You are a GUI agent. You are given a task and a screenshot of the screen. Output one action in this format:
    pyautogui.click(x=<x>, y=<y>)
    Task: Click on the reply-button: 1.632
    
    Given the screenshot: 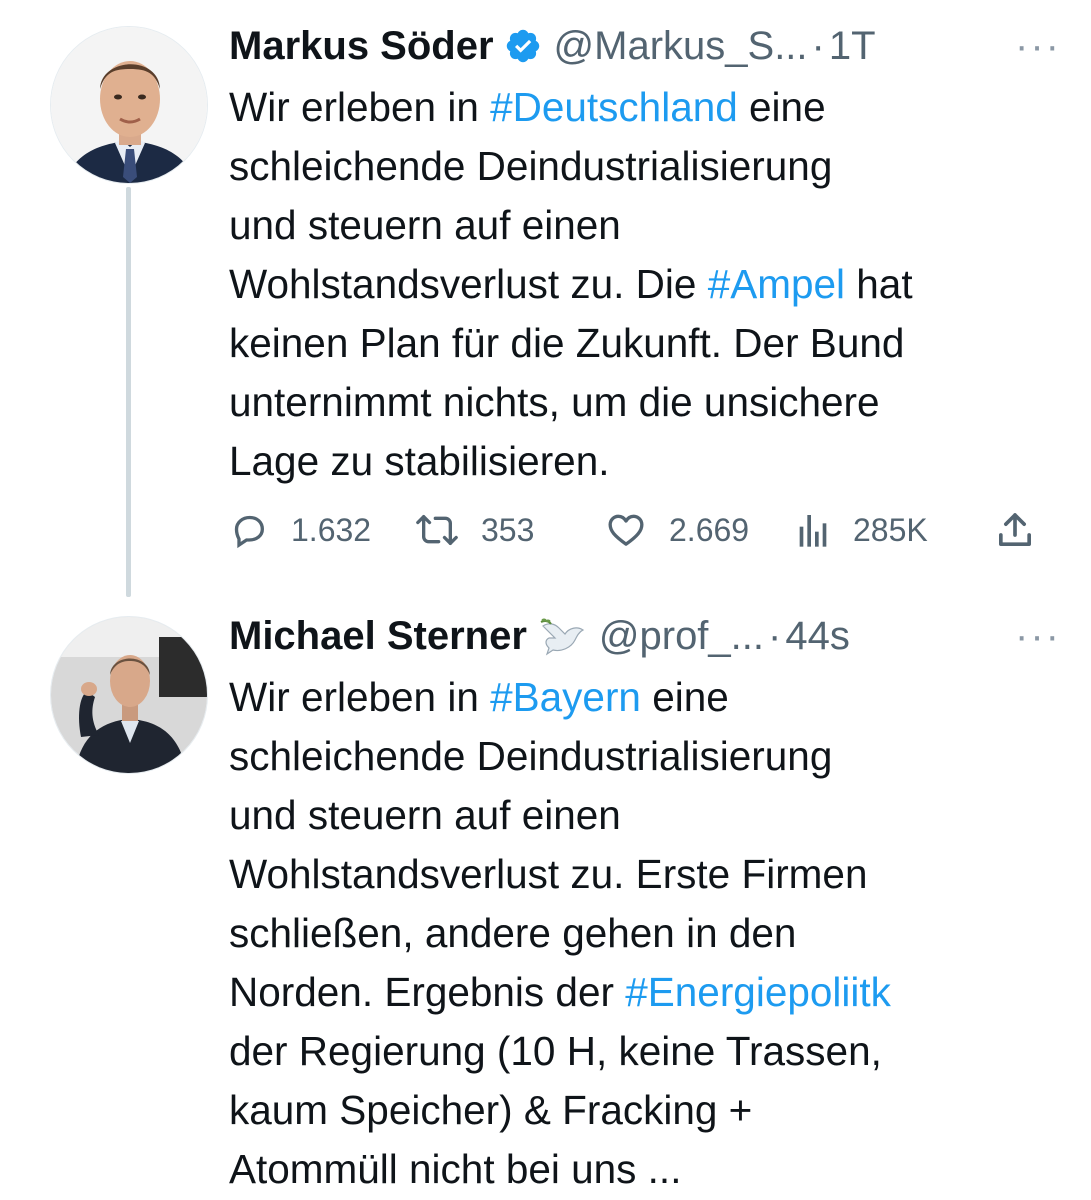 What is the action you would take?
    pyautogui.click(x=300, y=530)
    